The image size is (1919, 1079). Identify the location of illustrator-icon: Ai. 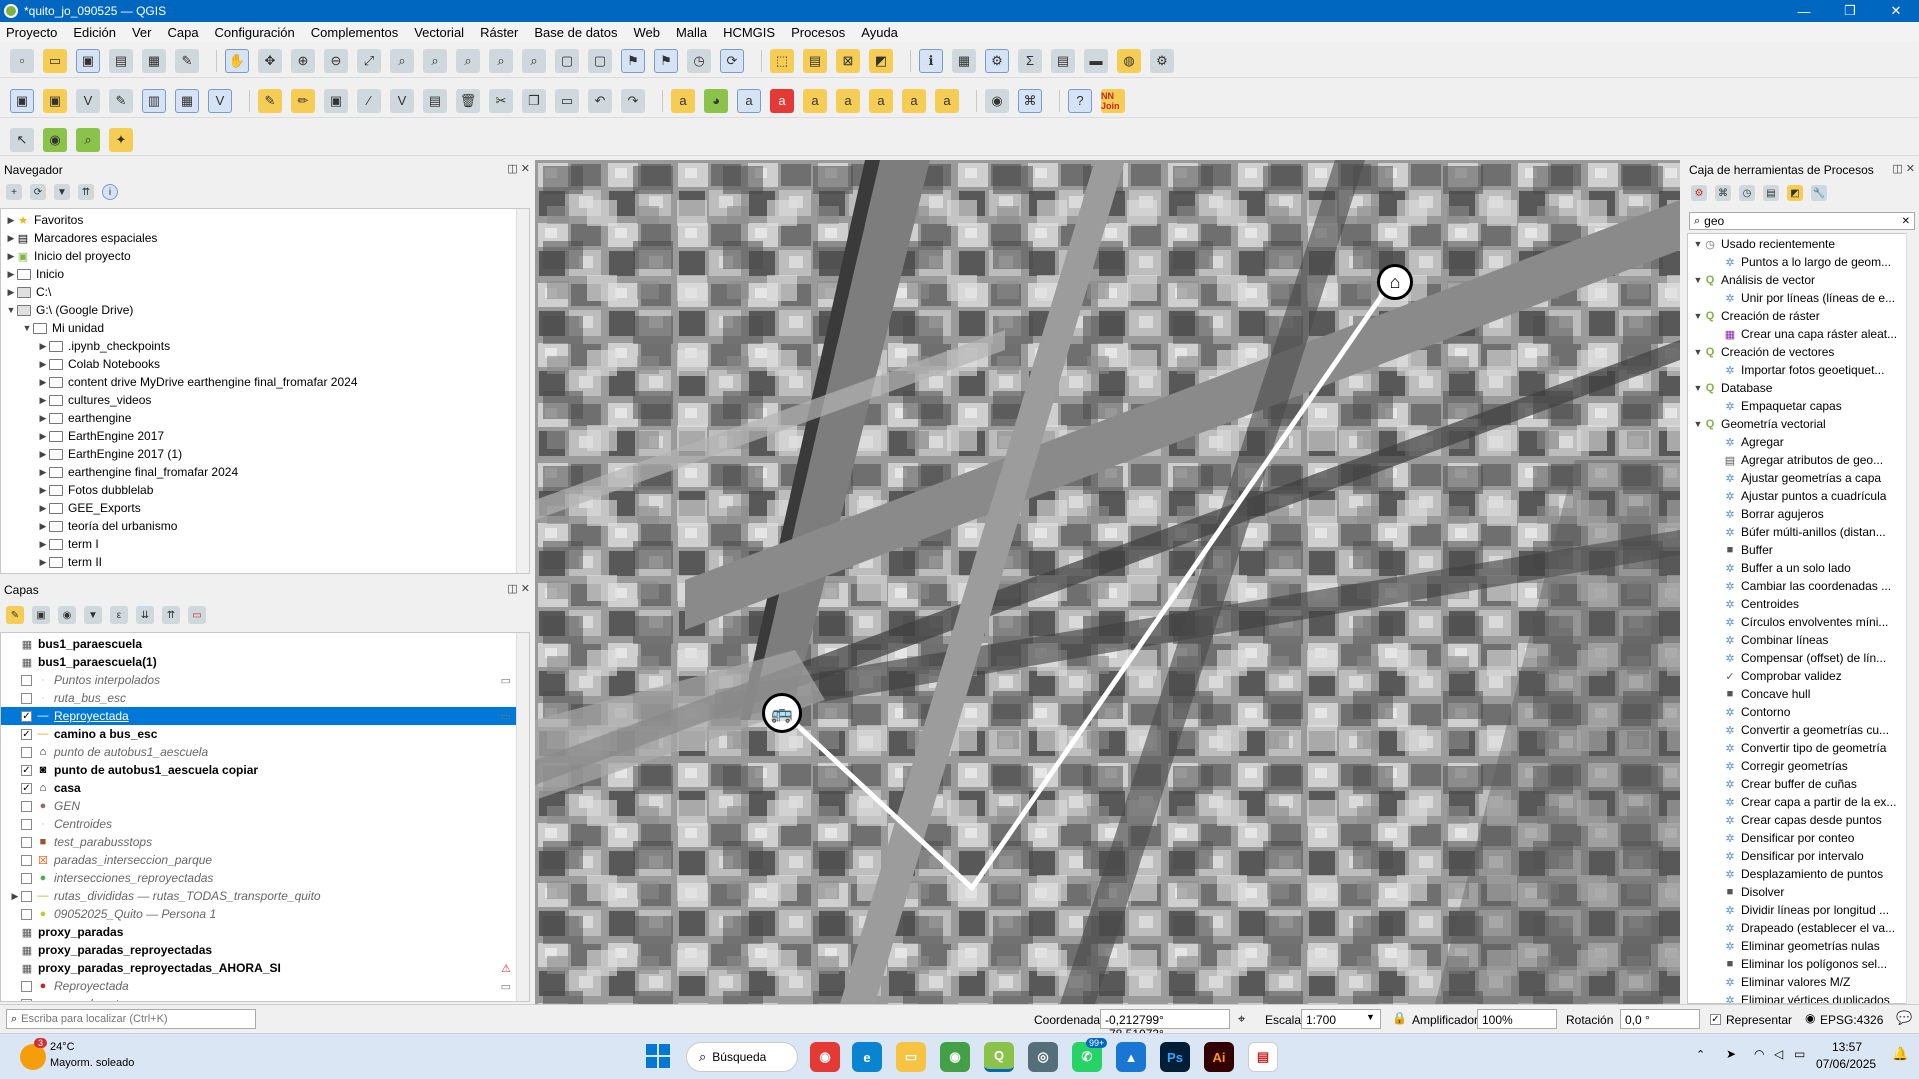
(1219, 1057).